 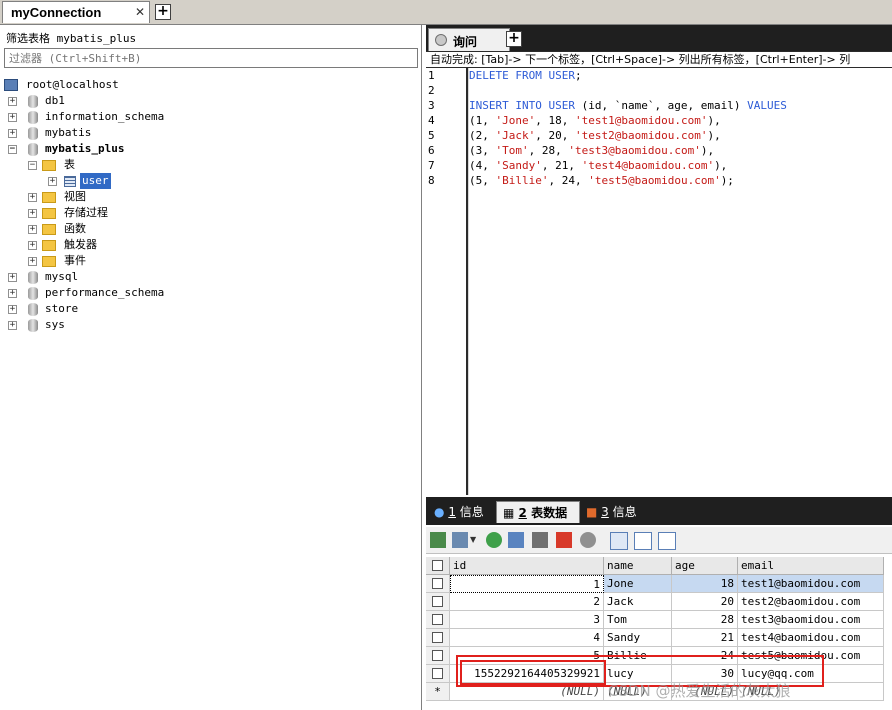 I want to click on cell-name: Jone, so click(x=638, y=584).